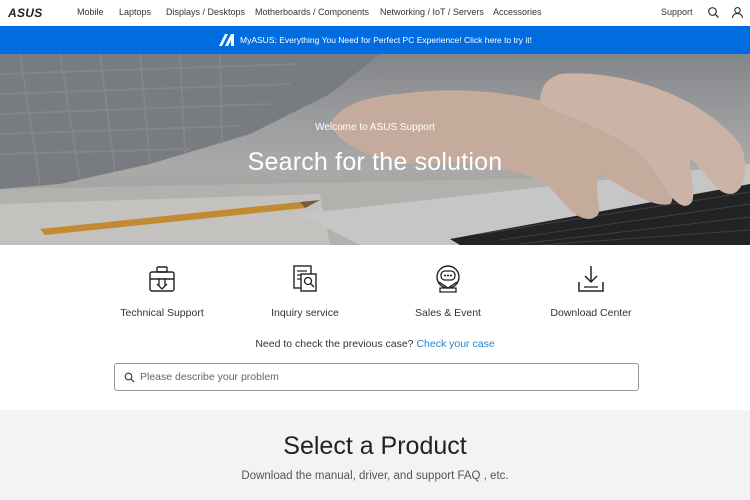  I want to click on problem-search-box, so click(376, 377).